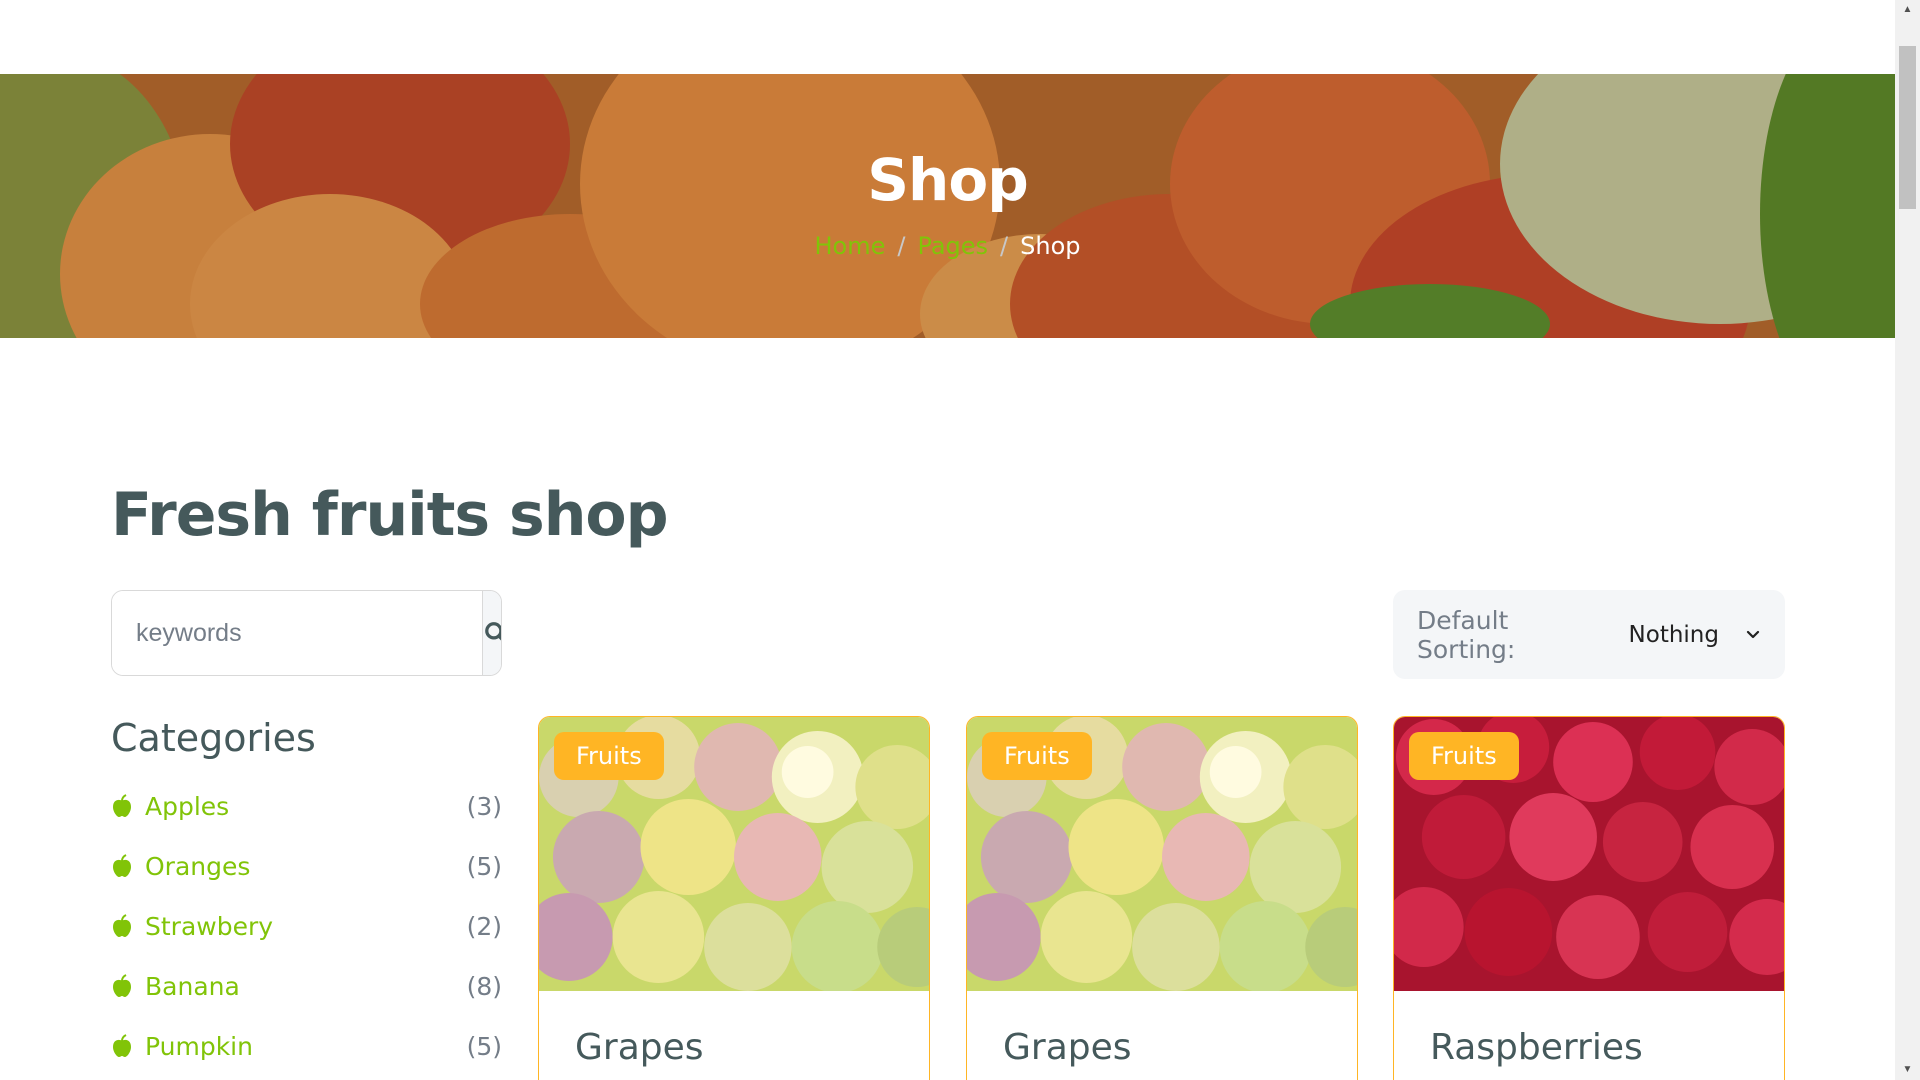 The height and width of the screenshot is (1080, 1920). What do you see at coordinates (192, 986) in the screenshot?
I see `category-label: Banana` at bounding box center [192, 986].